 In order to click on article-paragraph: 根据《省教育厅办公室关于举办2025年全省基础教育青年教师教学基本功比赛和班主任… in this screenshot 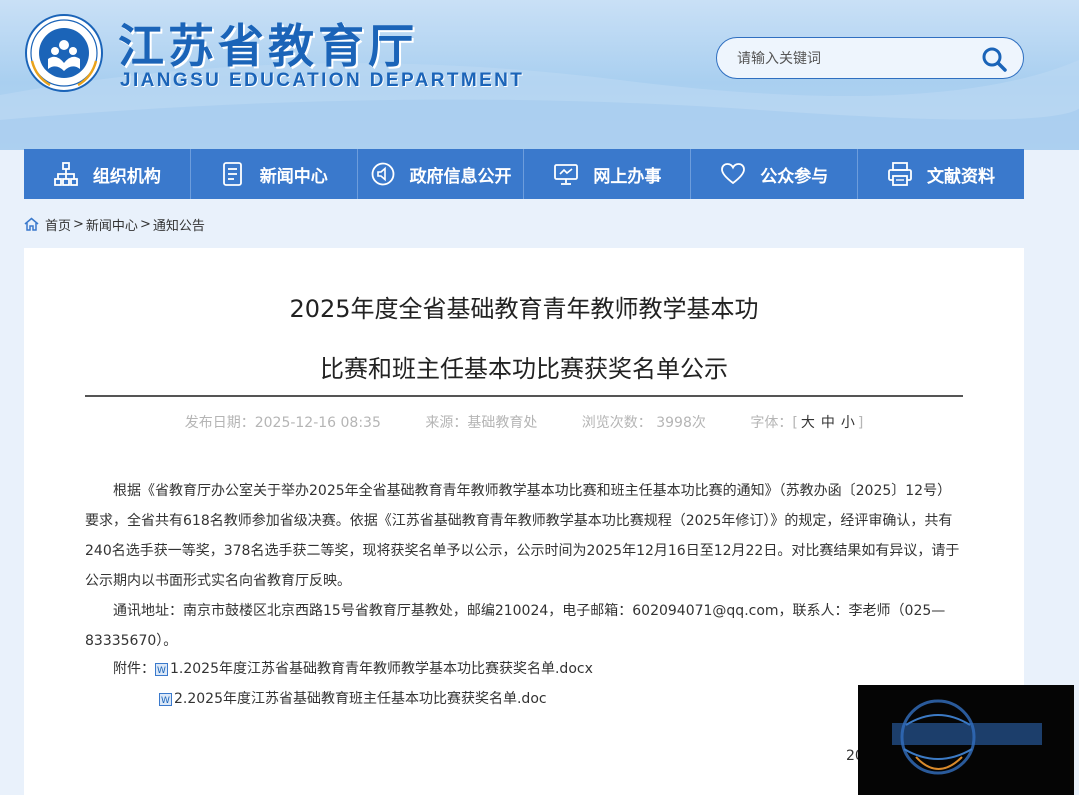, I will do `click(522, 536)`.